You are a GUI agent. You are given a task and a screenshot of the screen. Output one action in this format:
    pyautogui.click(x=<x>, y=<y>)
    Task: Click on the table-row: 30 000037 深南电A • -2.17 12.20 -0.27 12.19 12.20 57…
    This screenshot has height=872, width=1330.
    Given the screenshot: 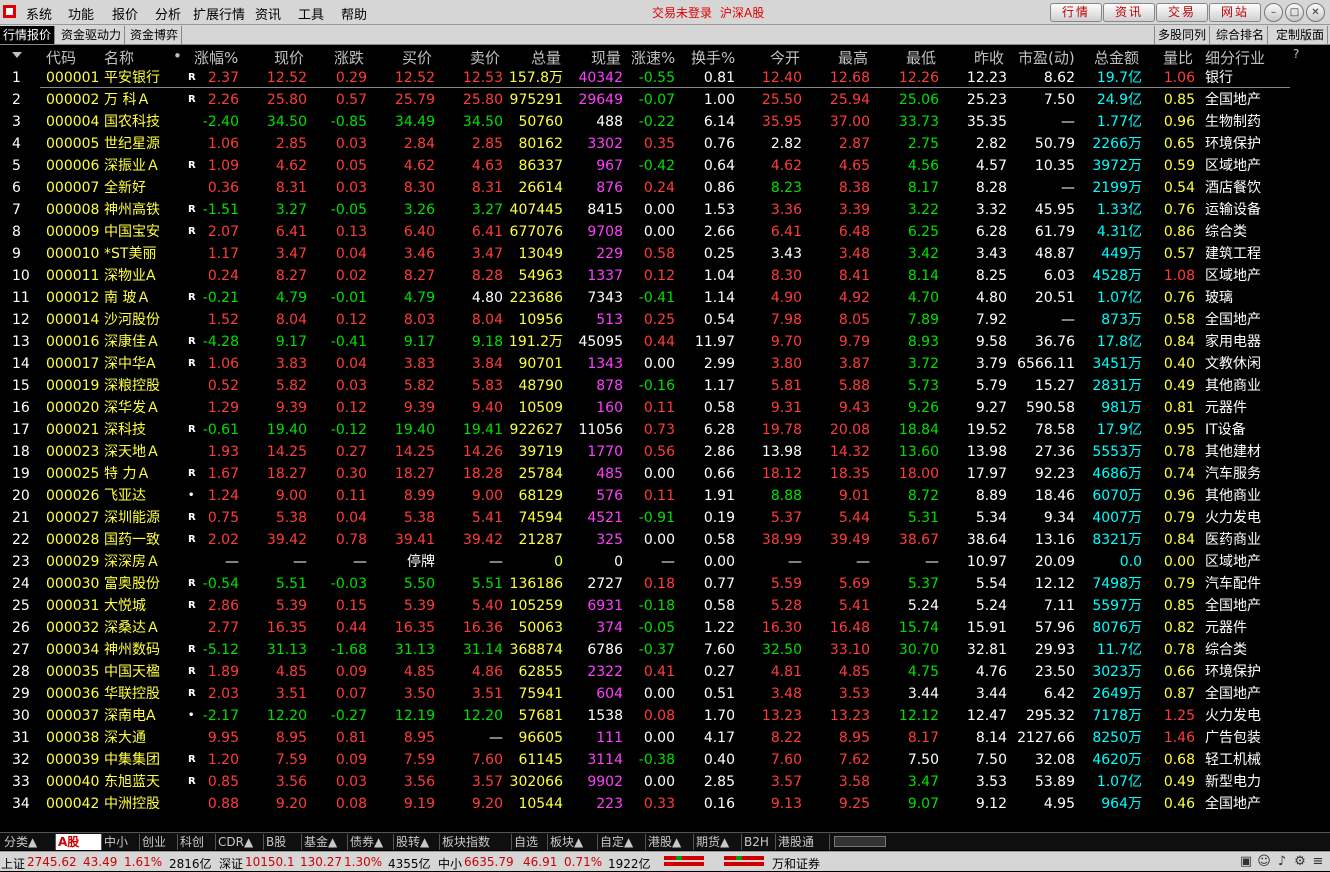 What is the action you would take?
    pyautogui.click(x=665, y=716)
    